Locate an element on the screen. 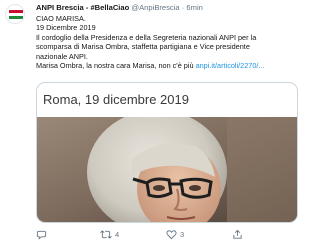 The image size is (320, 245). tweet-line: nazionale ANPI. is located at coordinates (62, 56).